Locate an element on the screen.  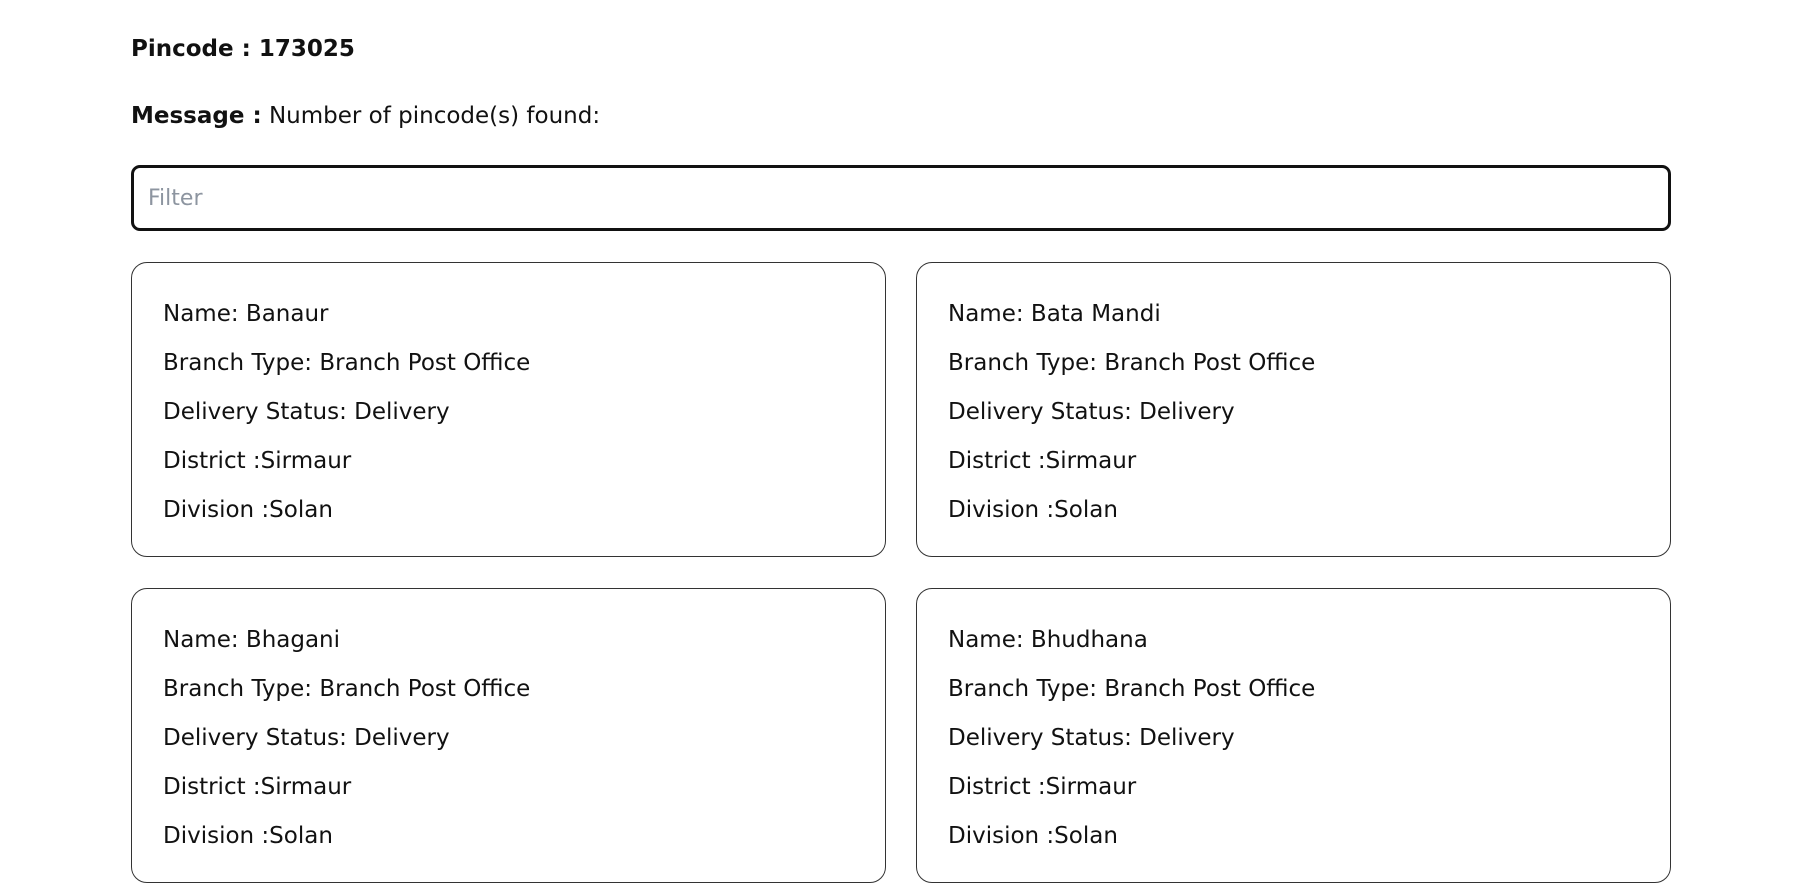
card-name: Name: Bhagani is located at coordinates (252, 640).